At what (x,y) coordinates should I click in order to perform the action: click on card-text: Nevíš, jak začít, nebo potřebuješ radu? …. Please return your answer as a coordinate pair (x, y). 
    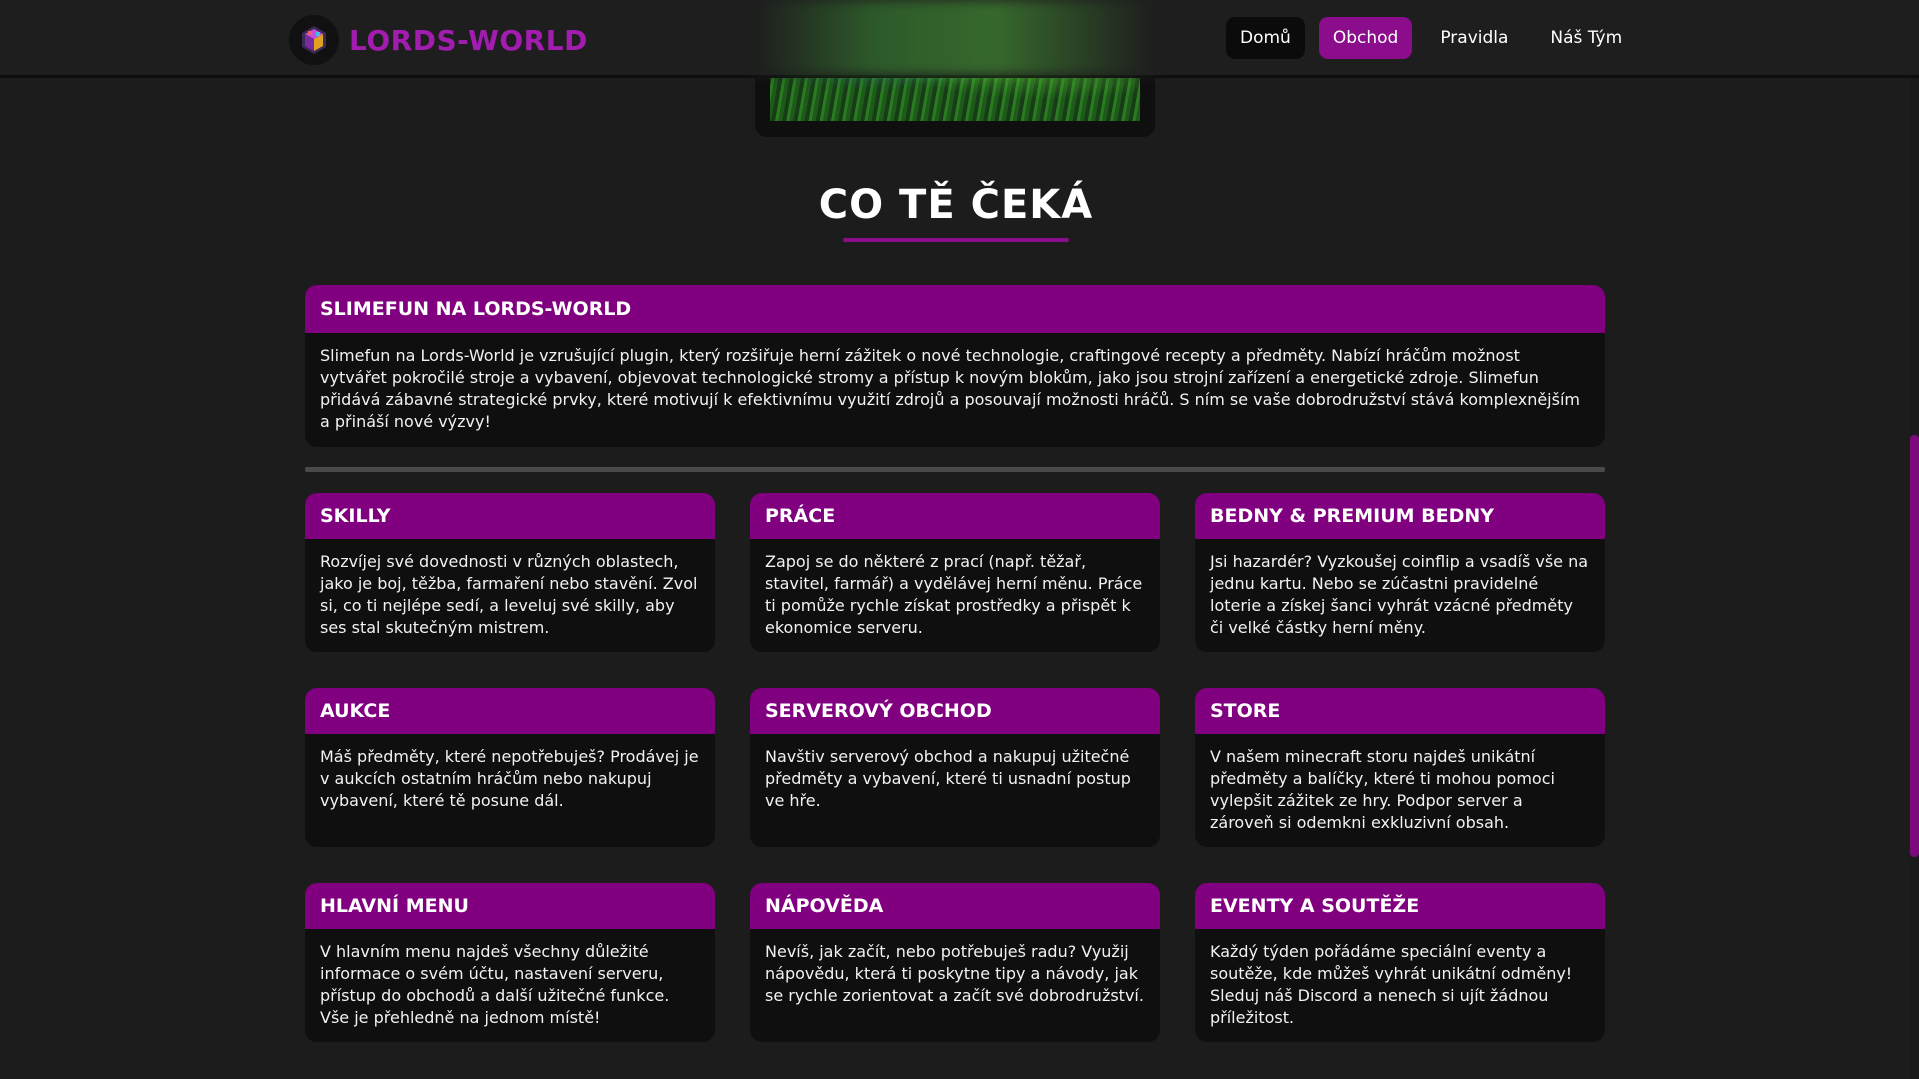
    Looking at the image, I should click on (954, 973).